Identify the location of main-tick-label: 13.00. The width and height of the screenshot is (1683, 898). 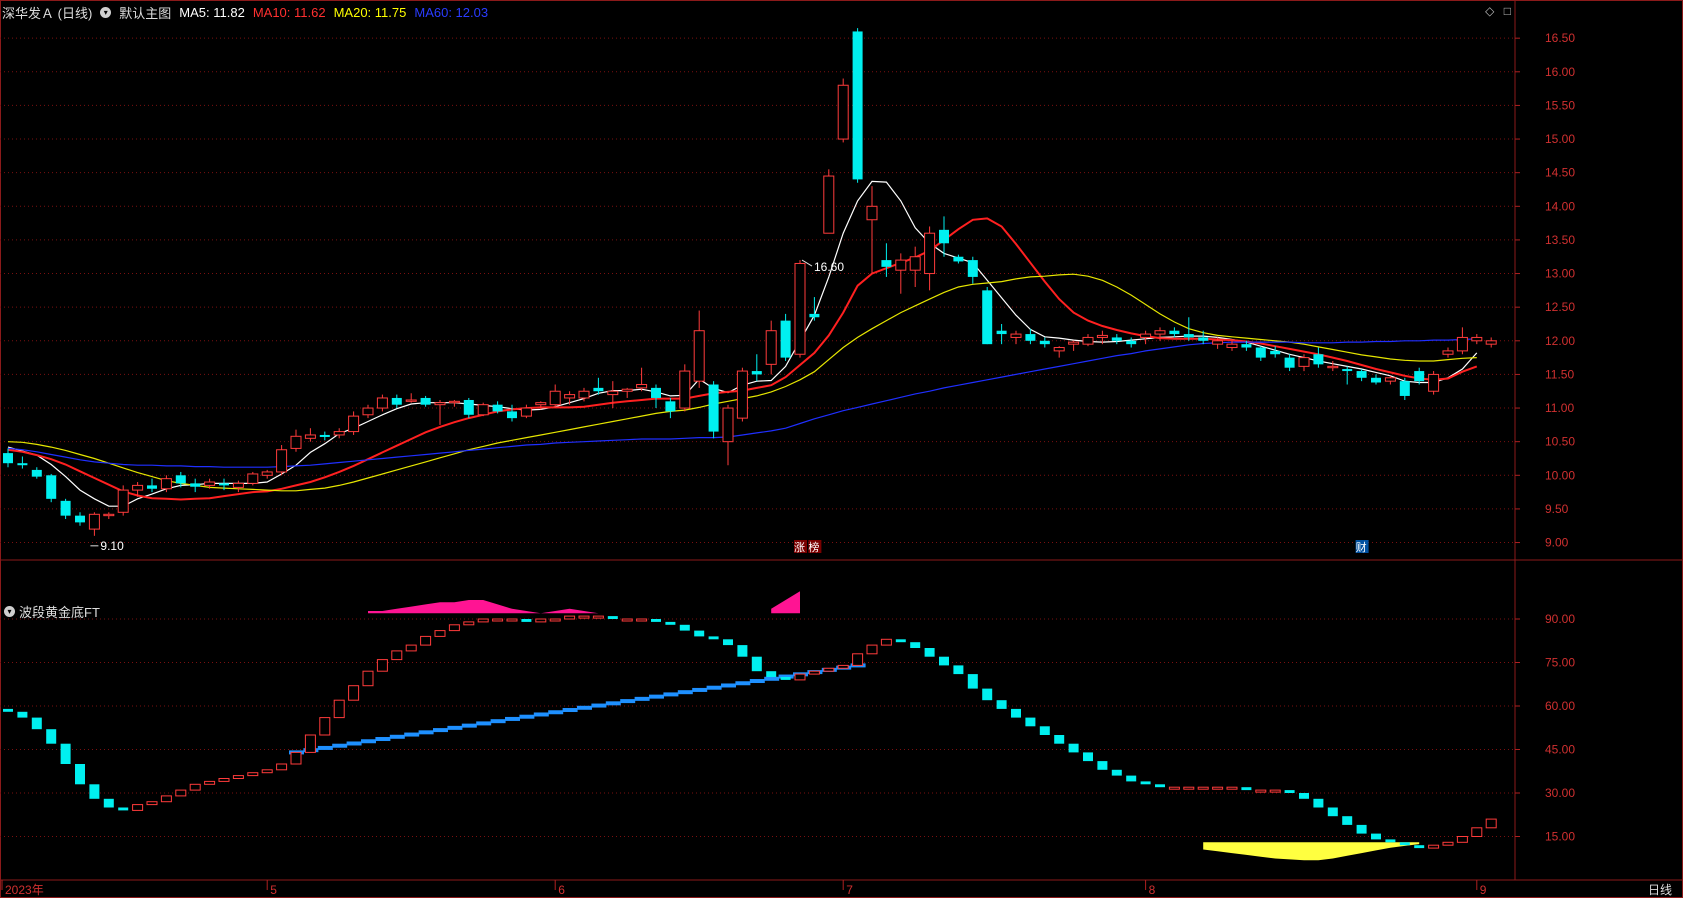
(1560, 274).